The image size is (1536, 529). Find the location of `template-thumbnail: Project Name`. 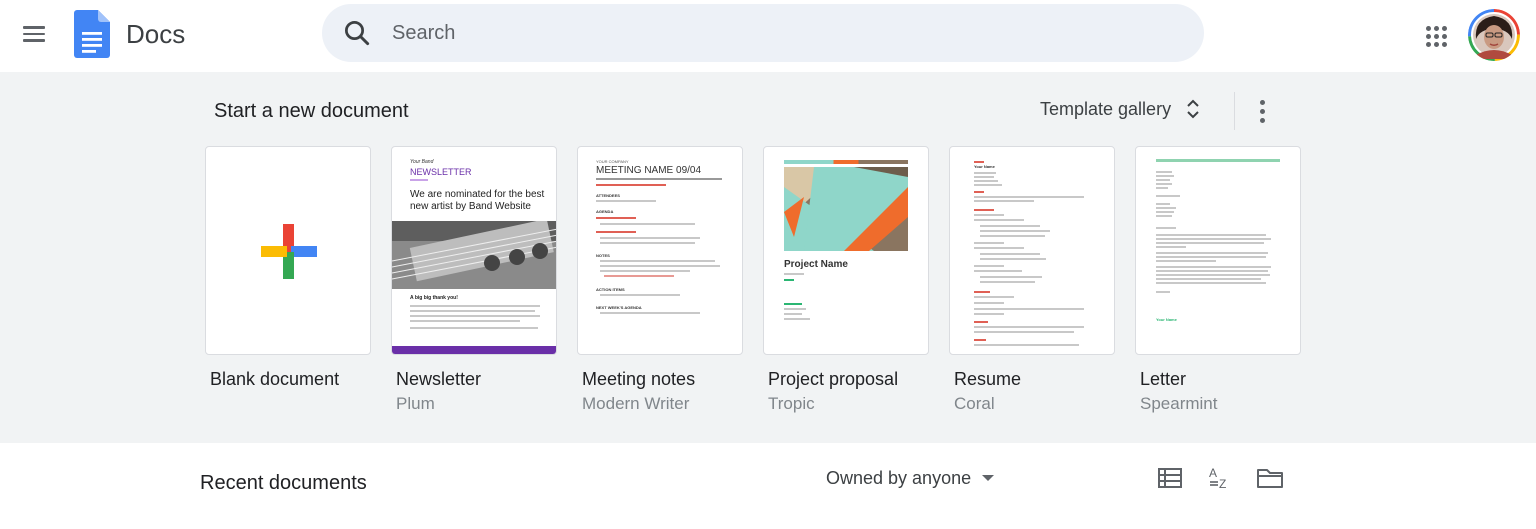

template-thumbnail: Project Name is located at coordinates (846, 250).